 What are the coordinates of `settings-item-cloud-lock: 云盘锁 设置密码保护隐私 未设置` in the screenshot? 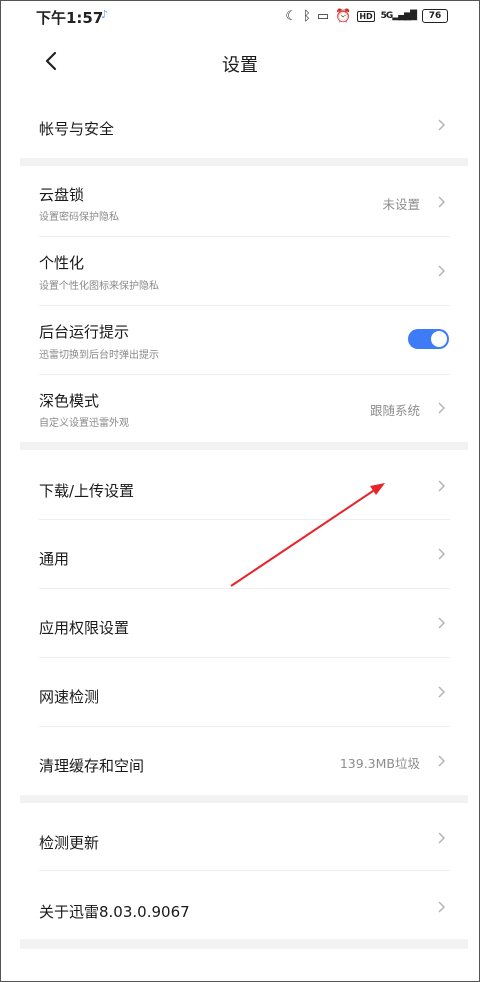 It's located at (244, 201).